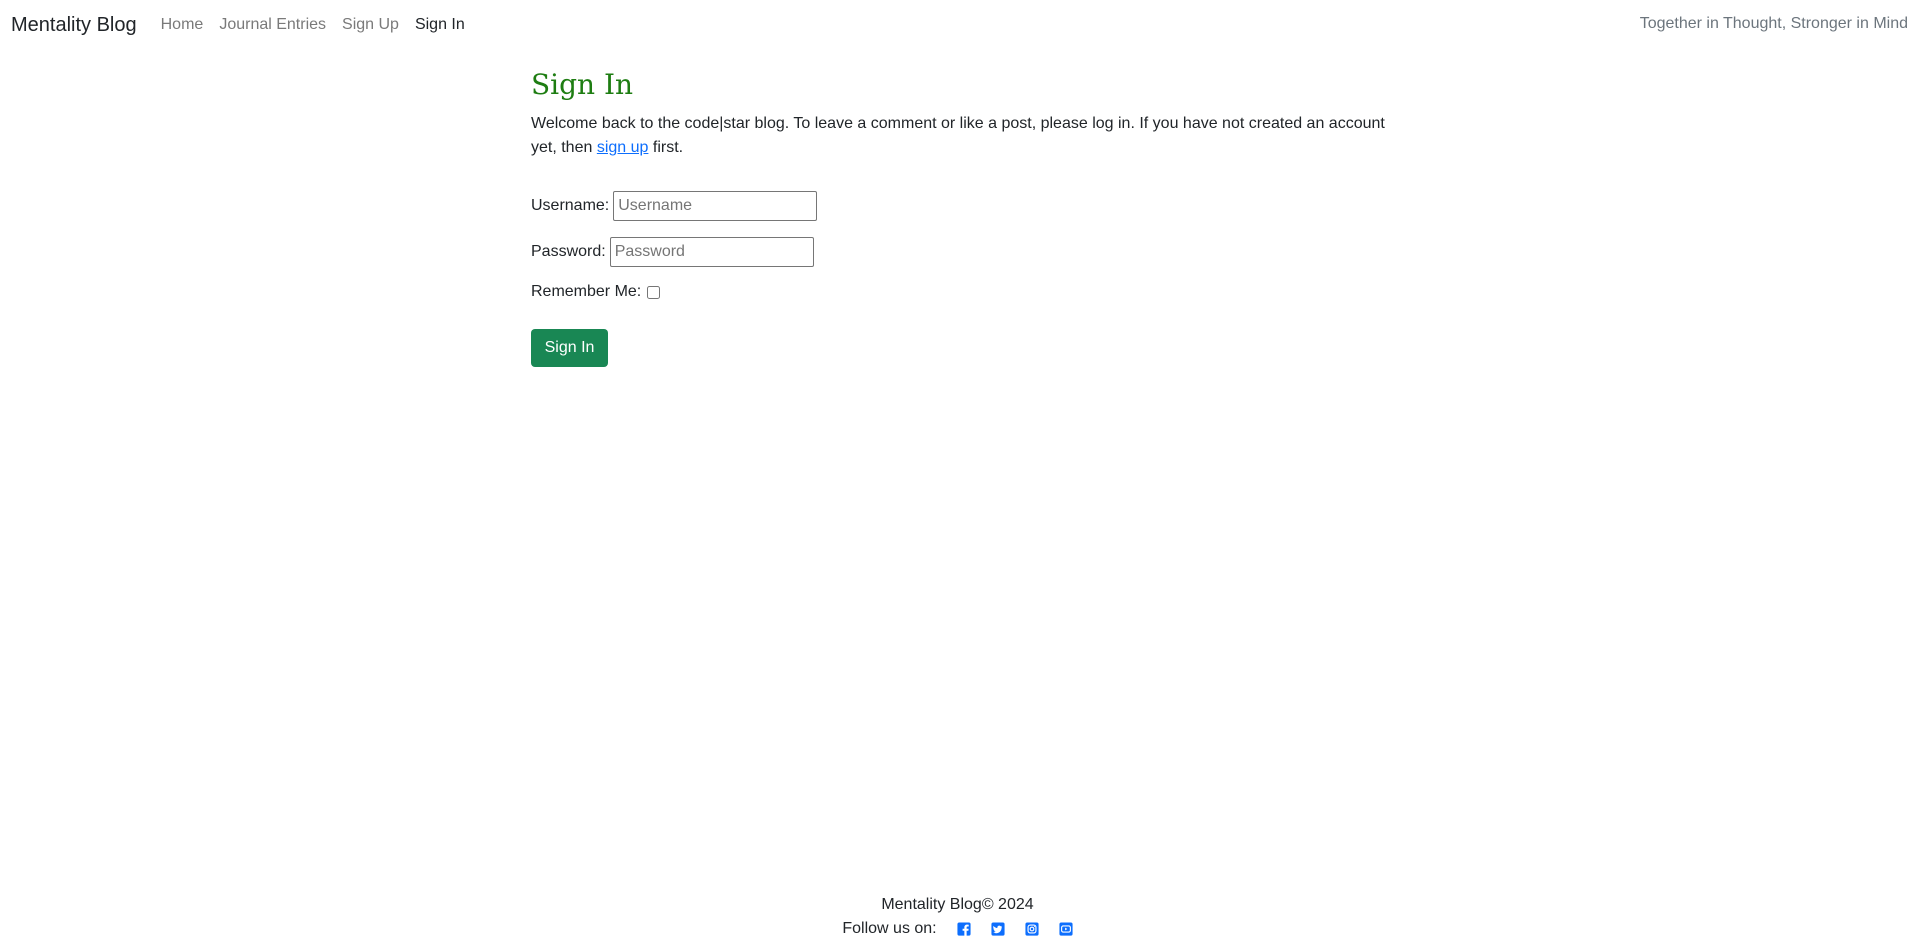 The height and width of the screenshot is (946, 1915). I want to click on instagram-icon, so click(1032, 929).